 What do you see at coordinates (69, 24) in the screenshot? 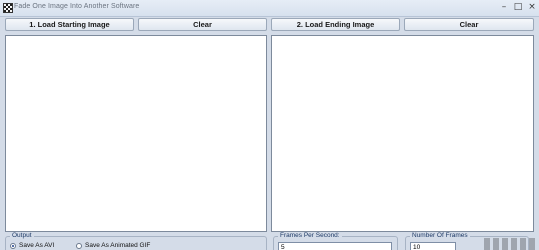
I see `load-starting-image-button: 1. Load Starting Image` at bounding box center [69, 24].